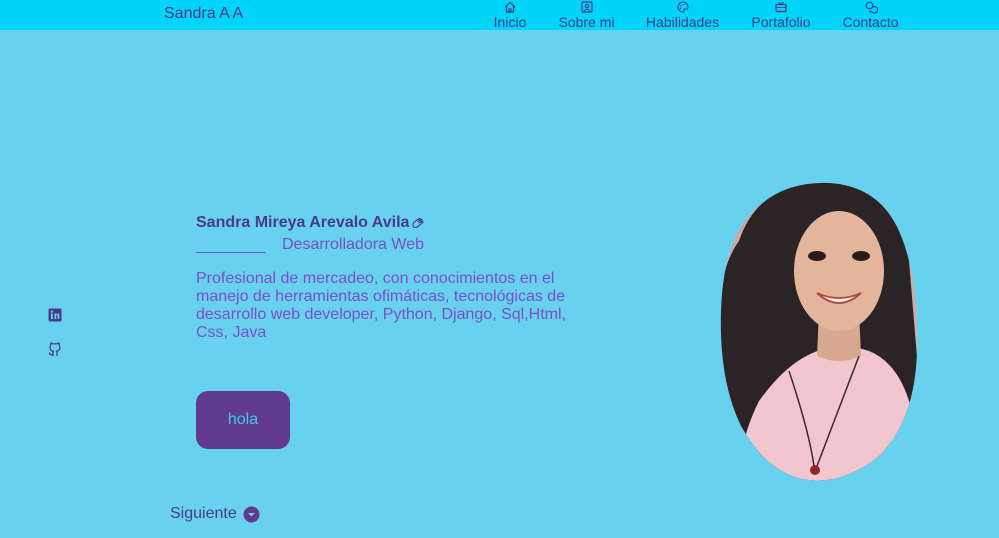 The height and width of the screenshot is (538, 999). What do you see at coordinates (781, 22) in the screenshot?
I see `nav-label: Portafolio` at bounding box center [781, 22].